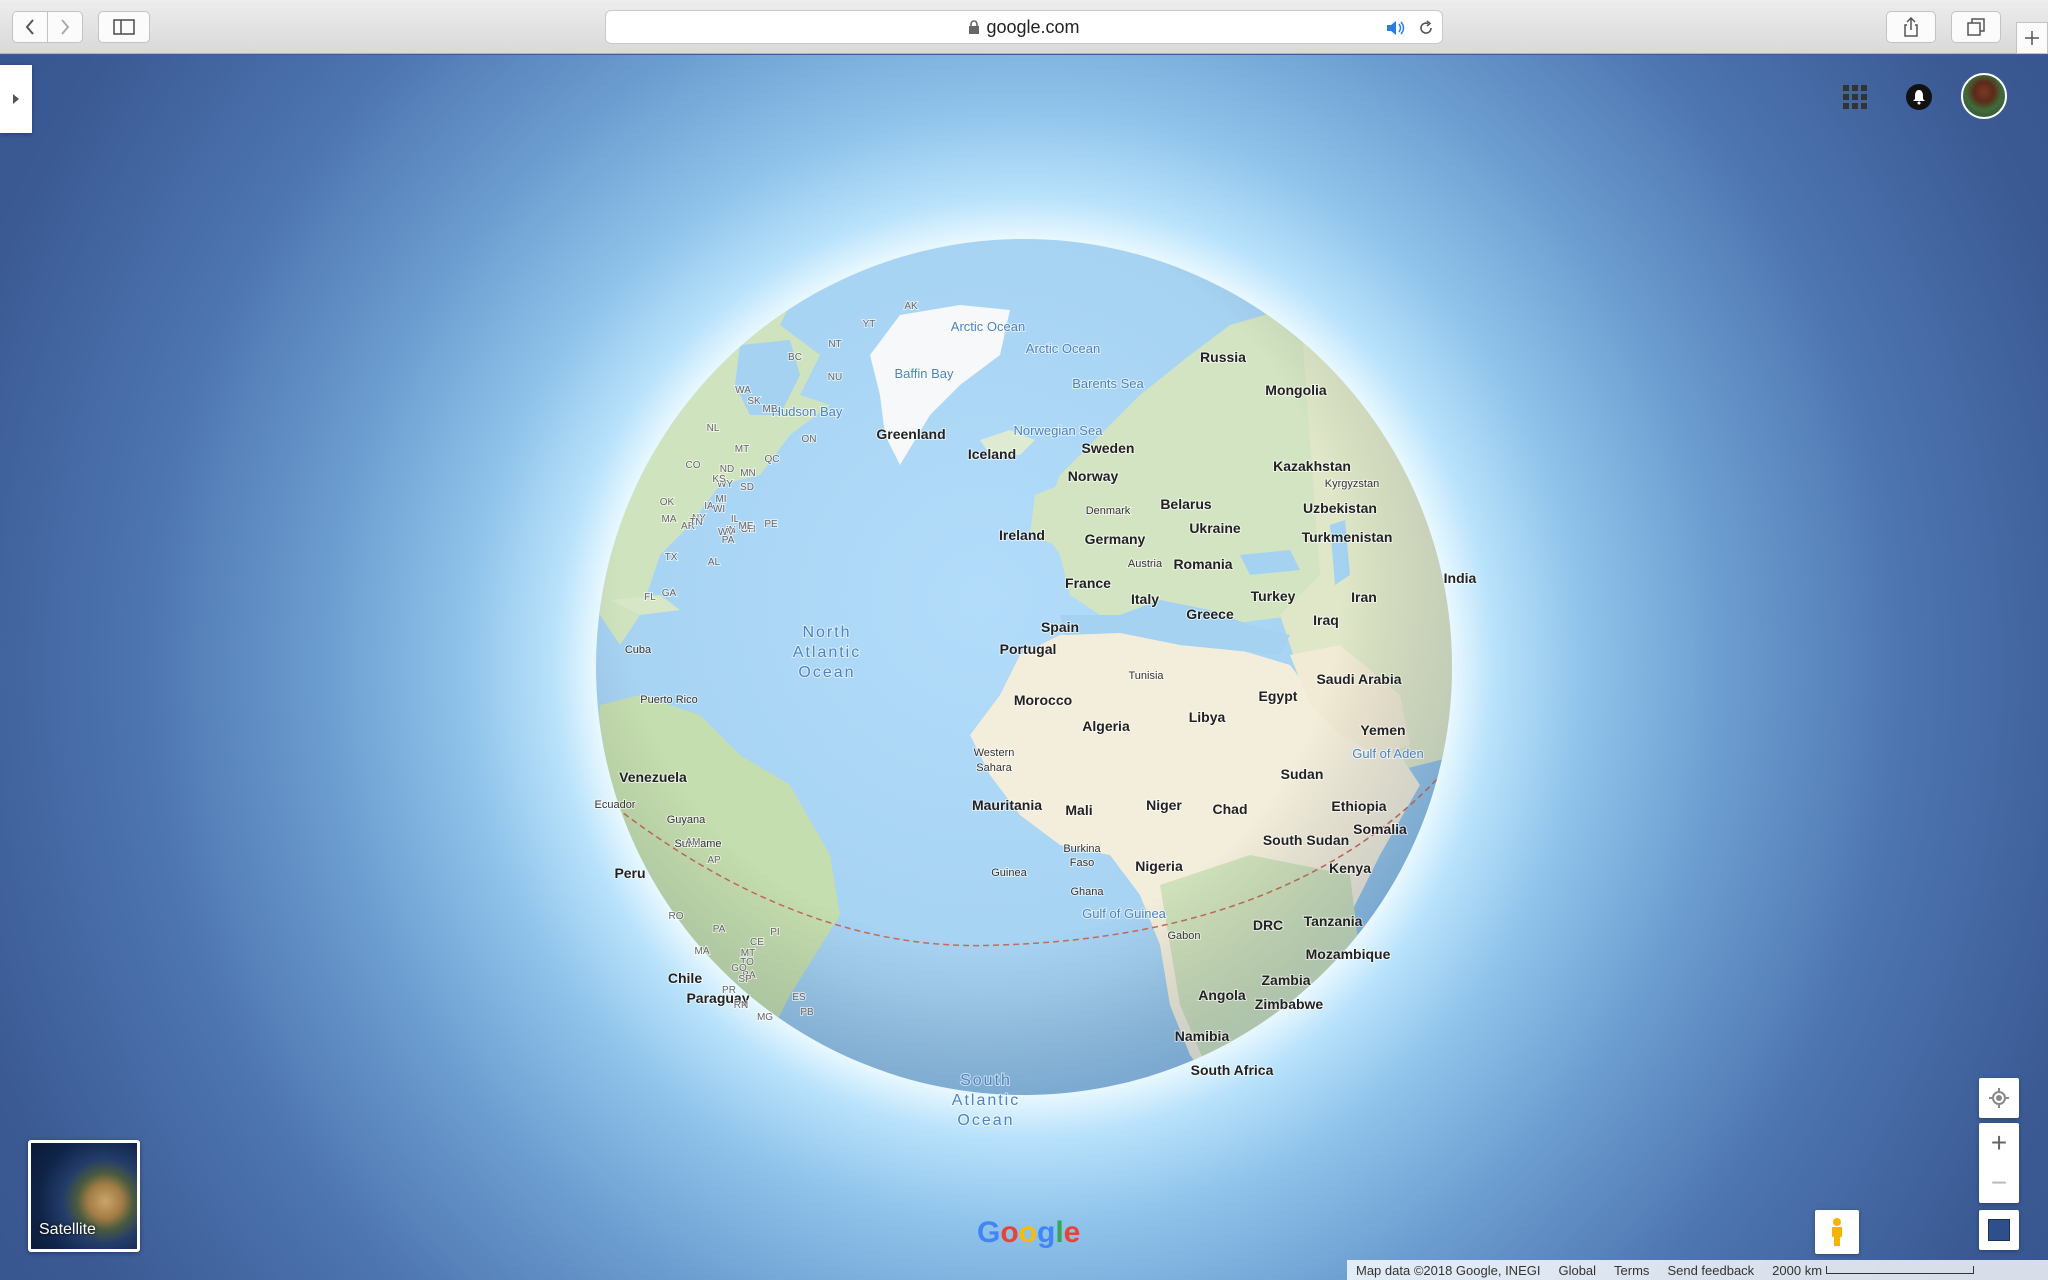 Image resolution: width=2048 pixels, height=1280 pixels. I want to click on map-label-country: Libya, so click(1207, 717).